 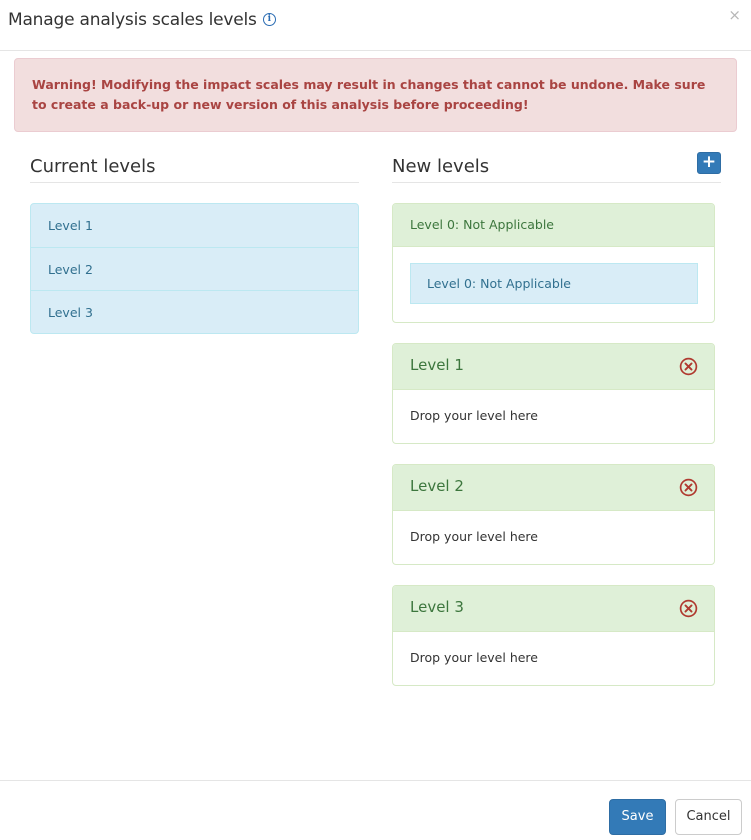 I want to click on modal-title-text: Manage analysis scales levels, so click(x=132, y=20).